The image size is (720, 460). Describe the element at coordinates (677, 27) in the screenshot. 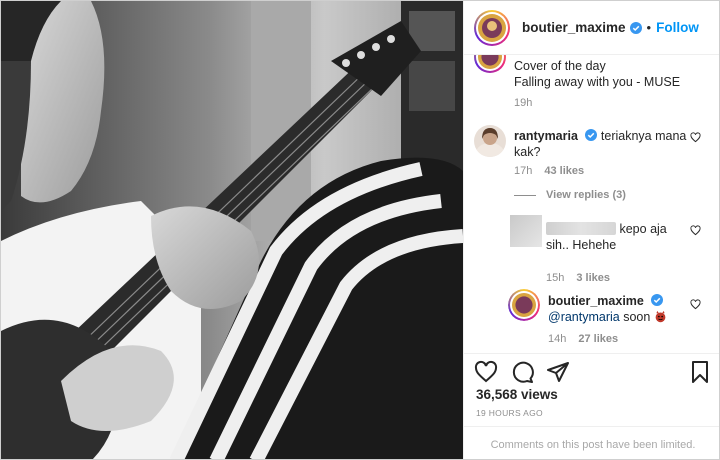

I see `follow-button: Follow` at that location.